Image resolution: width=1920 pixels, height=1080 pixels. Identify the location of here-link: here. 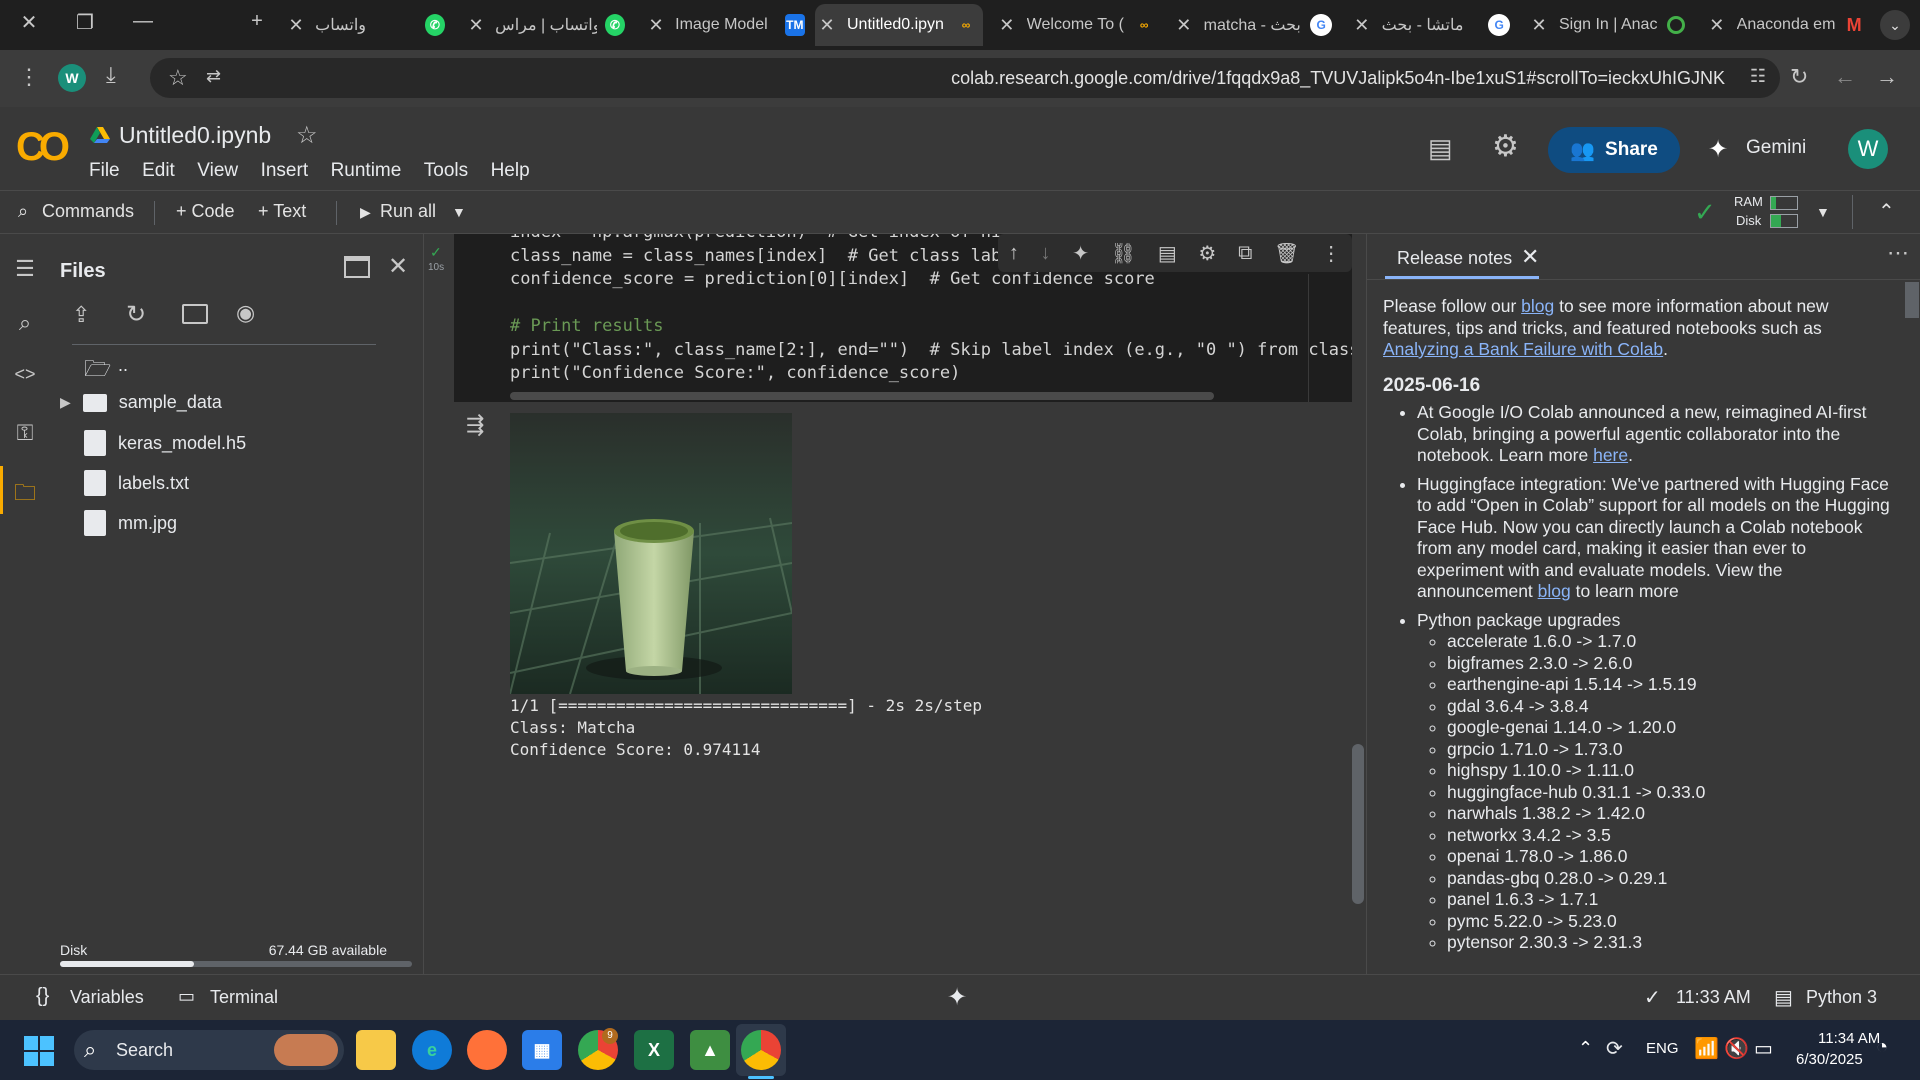
(1610, 455).